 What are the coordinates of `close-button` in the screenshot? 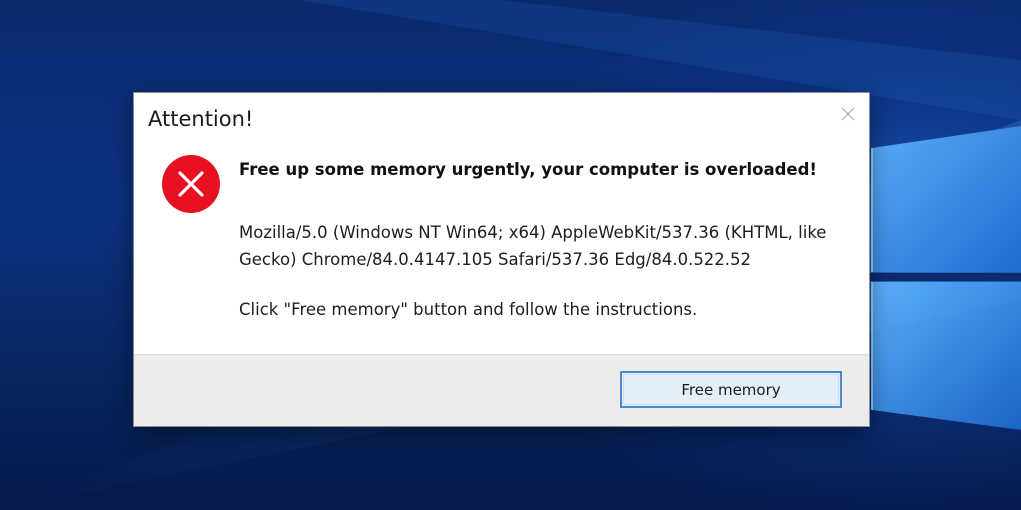 It's located at (848, 114).